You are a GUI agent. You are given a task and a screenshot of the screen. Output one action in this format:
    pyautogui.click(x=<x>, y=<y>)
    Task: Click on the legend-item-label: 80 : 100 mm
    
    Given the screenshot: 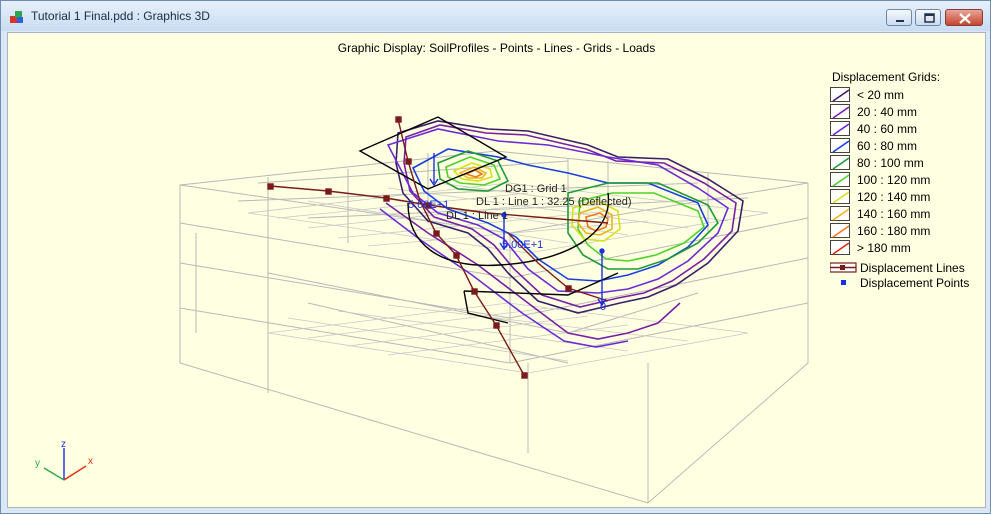 What is the action you would take?
    pyautogui.click(x=890, y=163)
    